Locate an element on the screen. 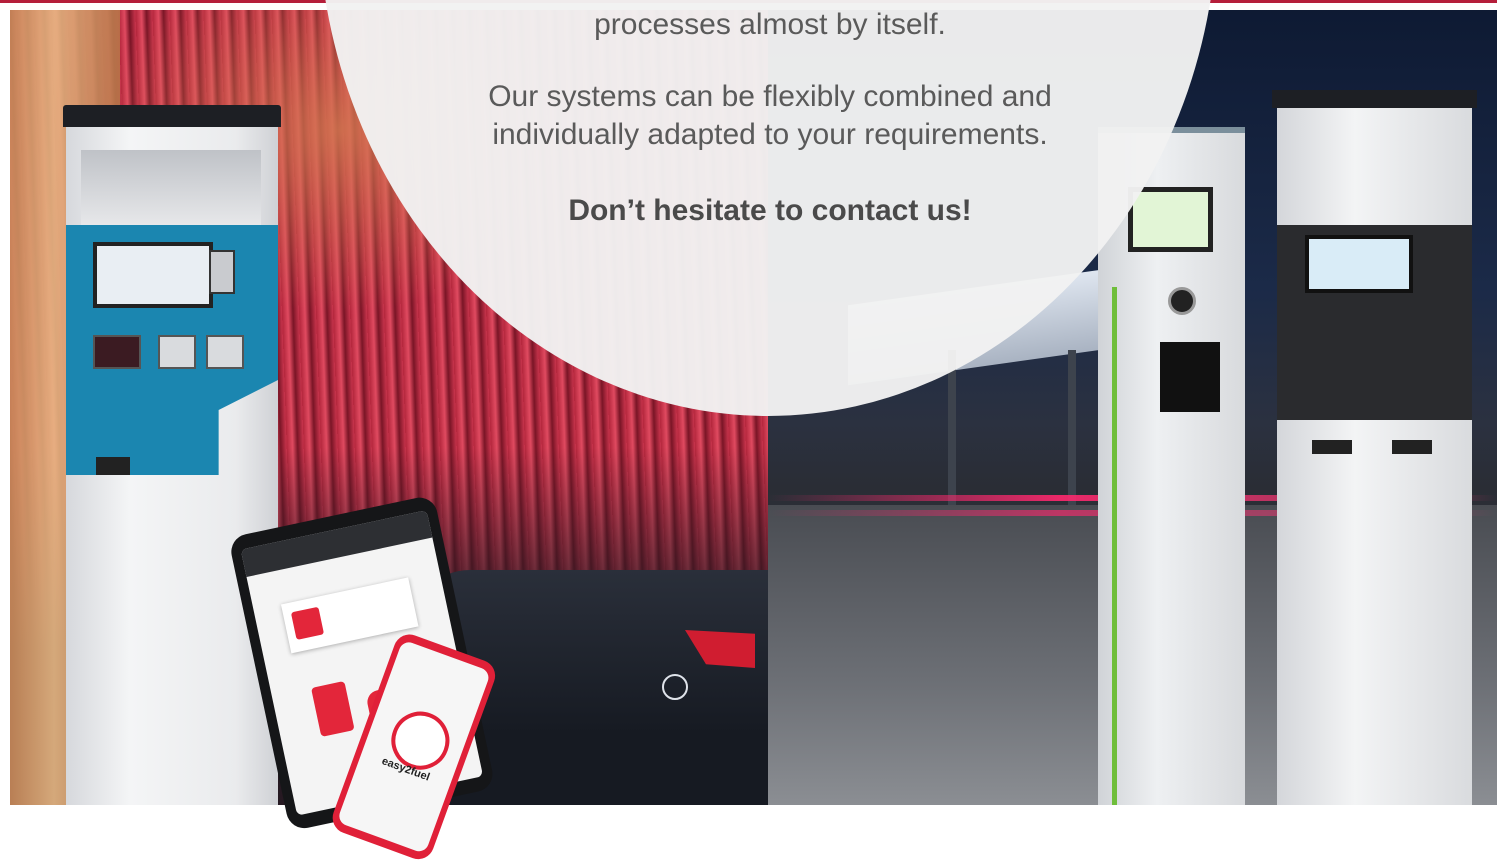 The image size is (1497, 864). bill-acceptor is located at coordinates (225, 352).